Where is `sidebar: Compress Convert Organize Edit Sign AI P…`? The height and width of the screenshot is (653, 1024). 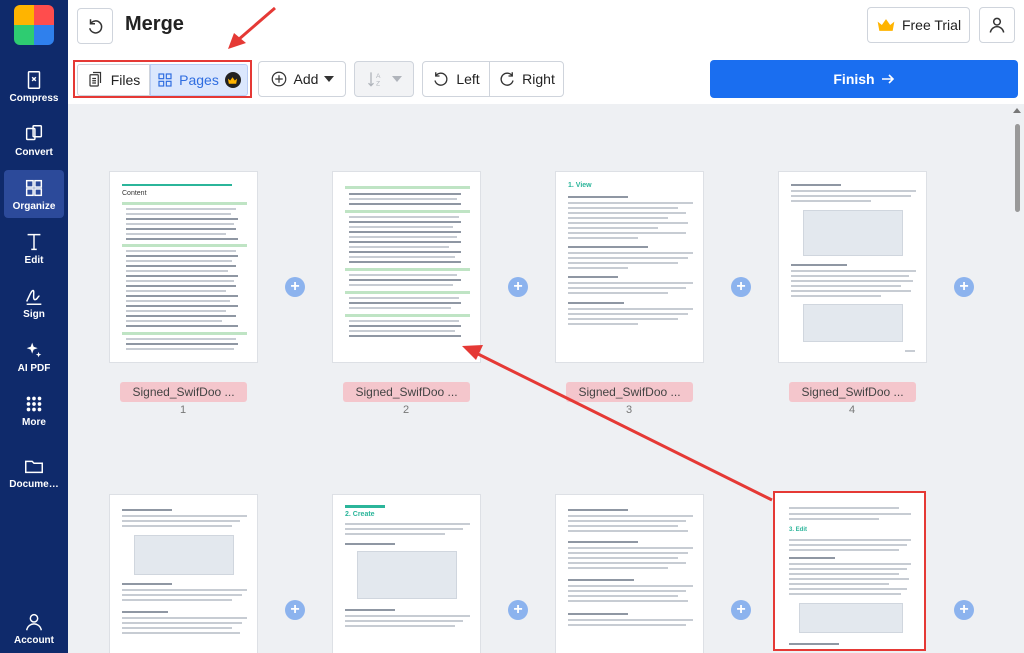 sidebar: Compress Convert Organize Edit Sign AI P… is located at coordinates (34, 326).